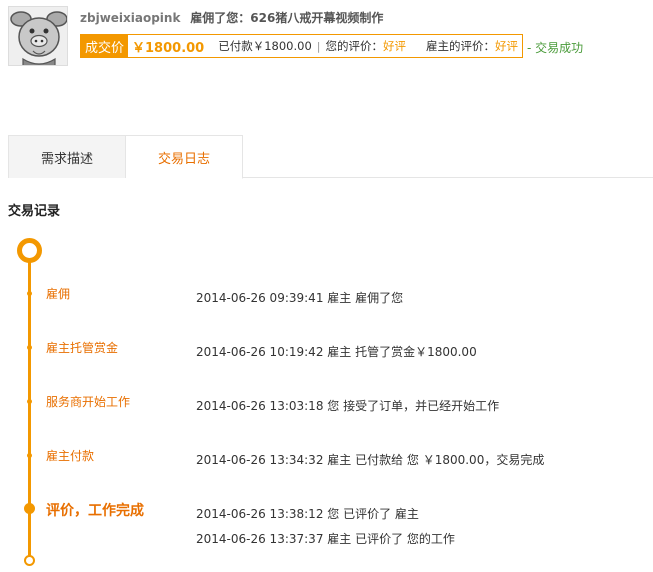 This screenshot has height=572, width=653. What do you see at coordinates (461, 46) in the screenshot?
I see `employer-rating-label: 雇主的评价：` at bounding box center [461, 46].